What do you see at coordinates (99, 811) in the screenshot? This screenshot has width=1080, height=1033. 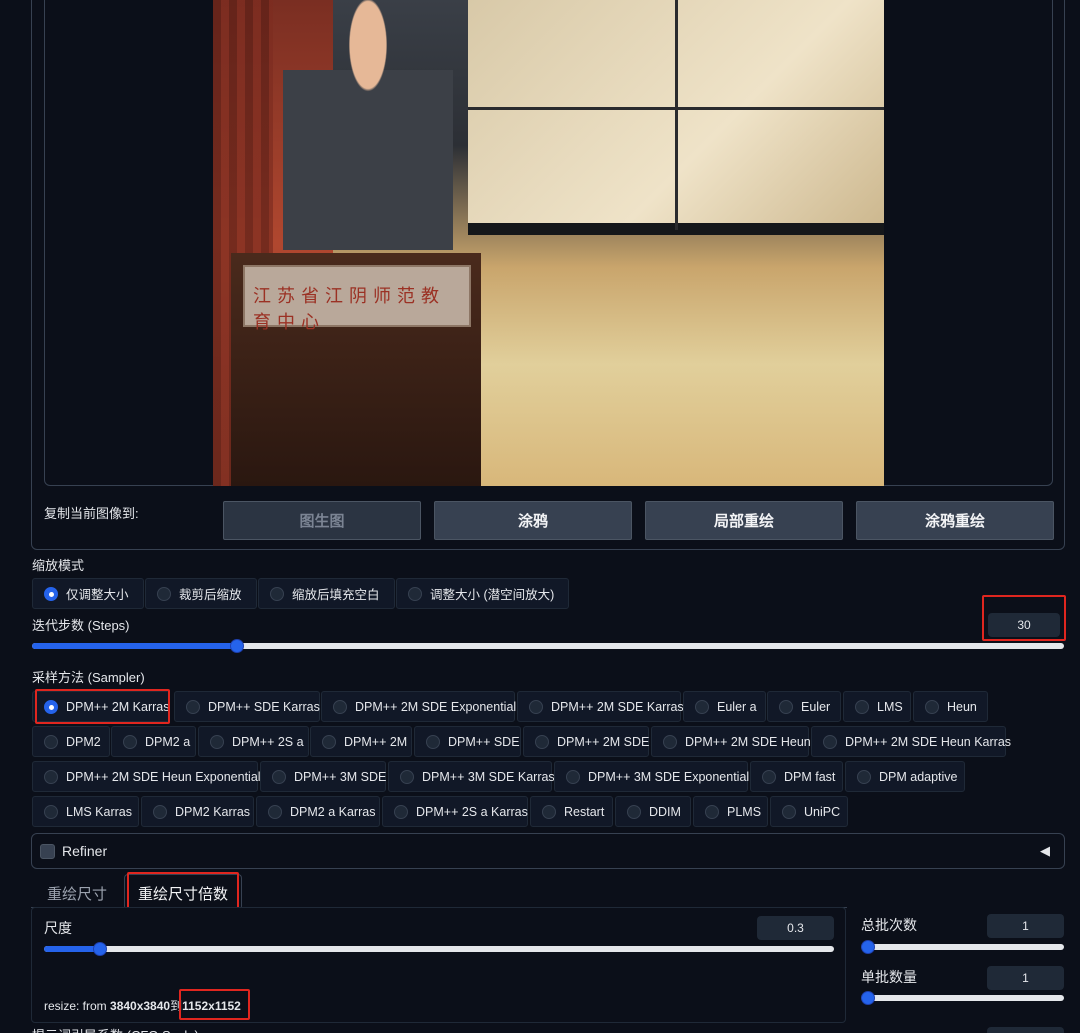 I see `sampler-option-label: LMS Karras` at bounding box center [99, 811].